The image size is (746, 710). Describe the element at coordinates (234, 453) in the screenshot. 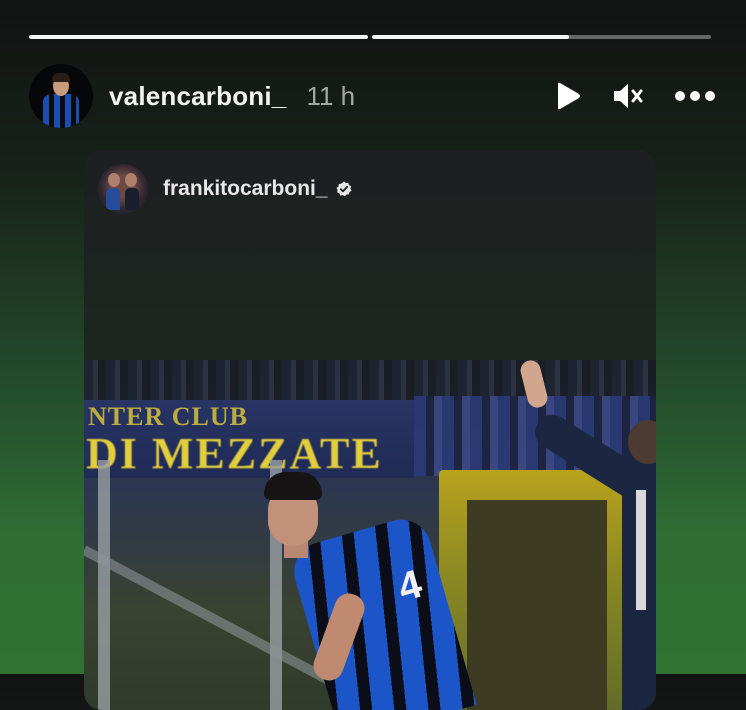

I see `banner-text-2: DI MEZZATE` at that location.